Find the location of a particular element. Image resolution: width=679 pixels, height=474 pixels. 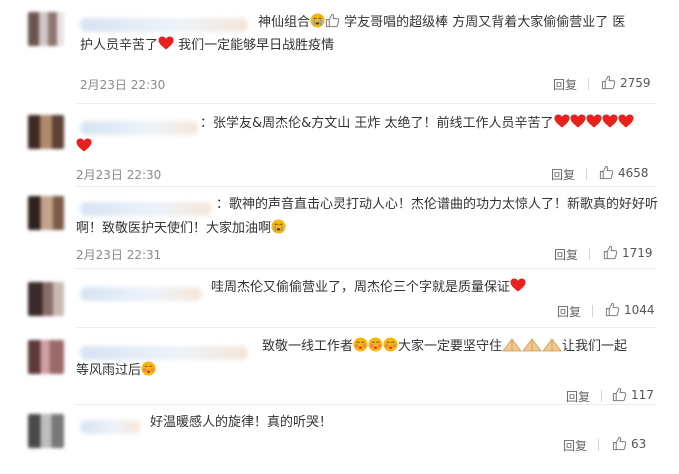

comment-text: ：歌神的声音直击心灵打动人心！杰伦谱曲的功力太惊人了！新歌真的好好听 is located at coordinates (437, 205).